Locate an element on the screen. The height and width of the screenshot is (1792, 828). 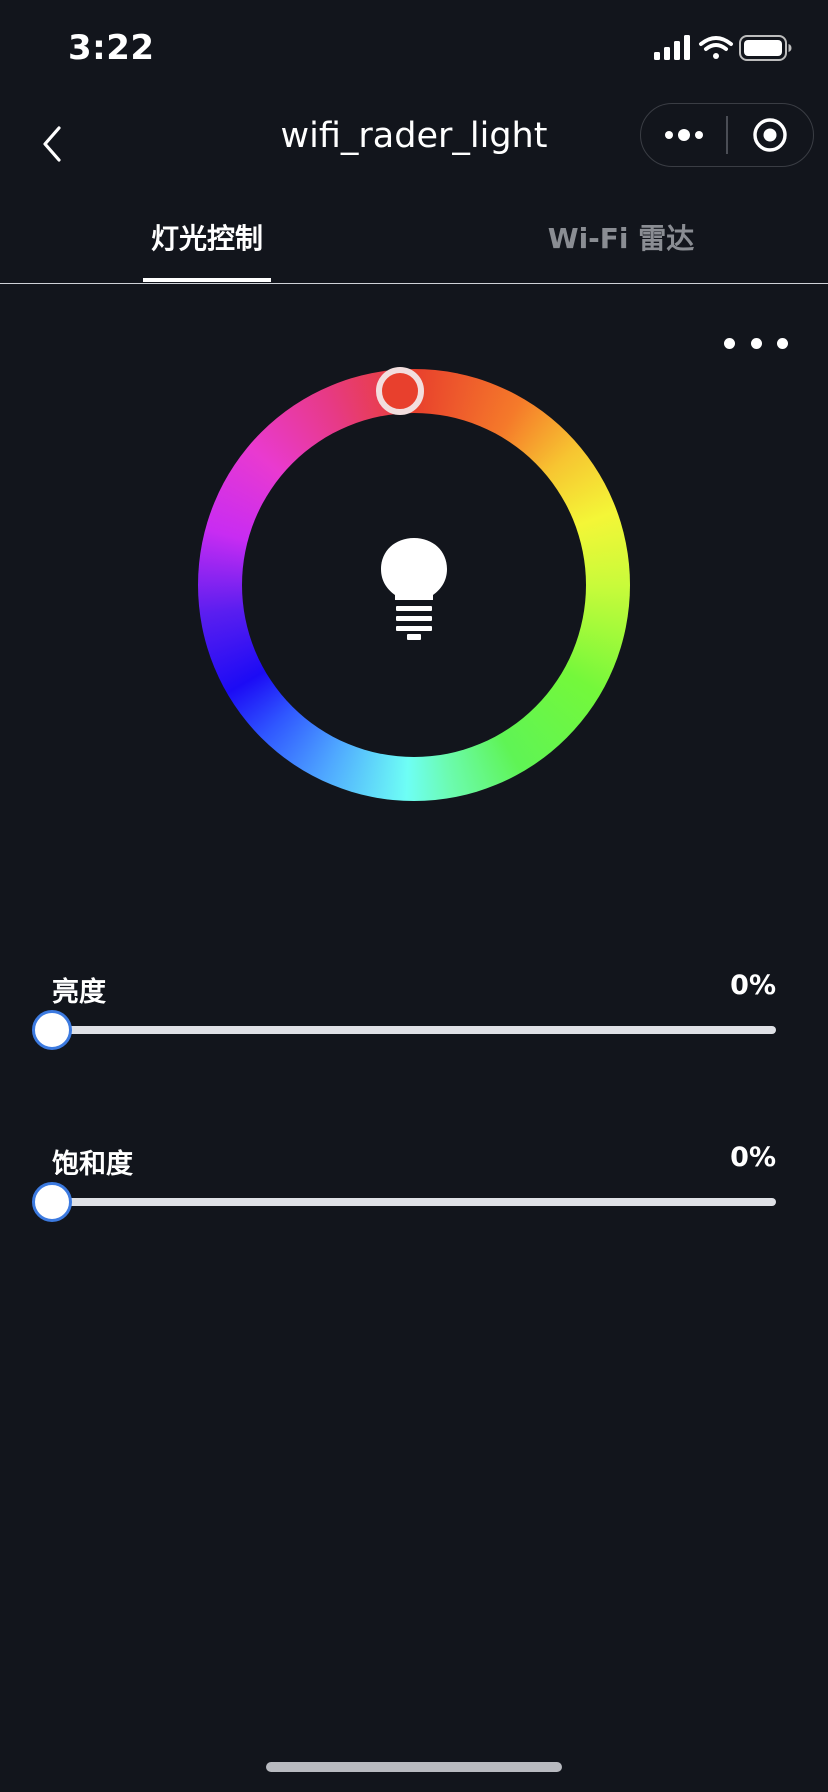
saturation-slider-track is located at coordinates (414, 1202).